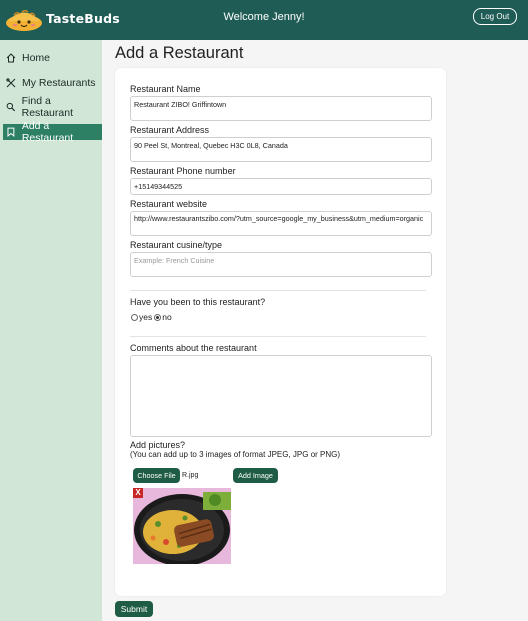 The image size is (528, 621). I want to click on bookmark-icon, so click(11, 132).